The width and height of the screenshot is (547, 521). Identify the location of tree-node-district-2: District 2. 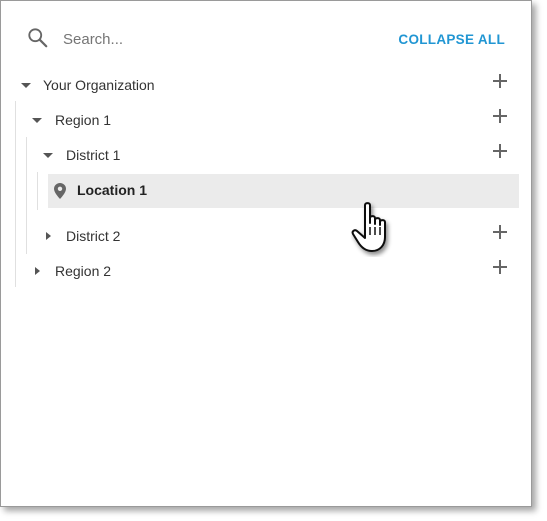
(83, 236).